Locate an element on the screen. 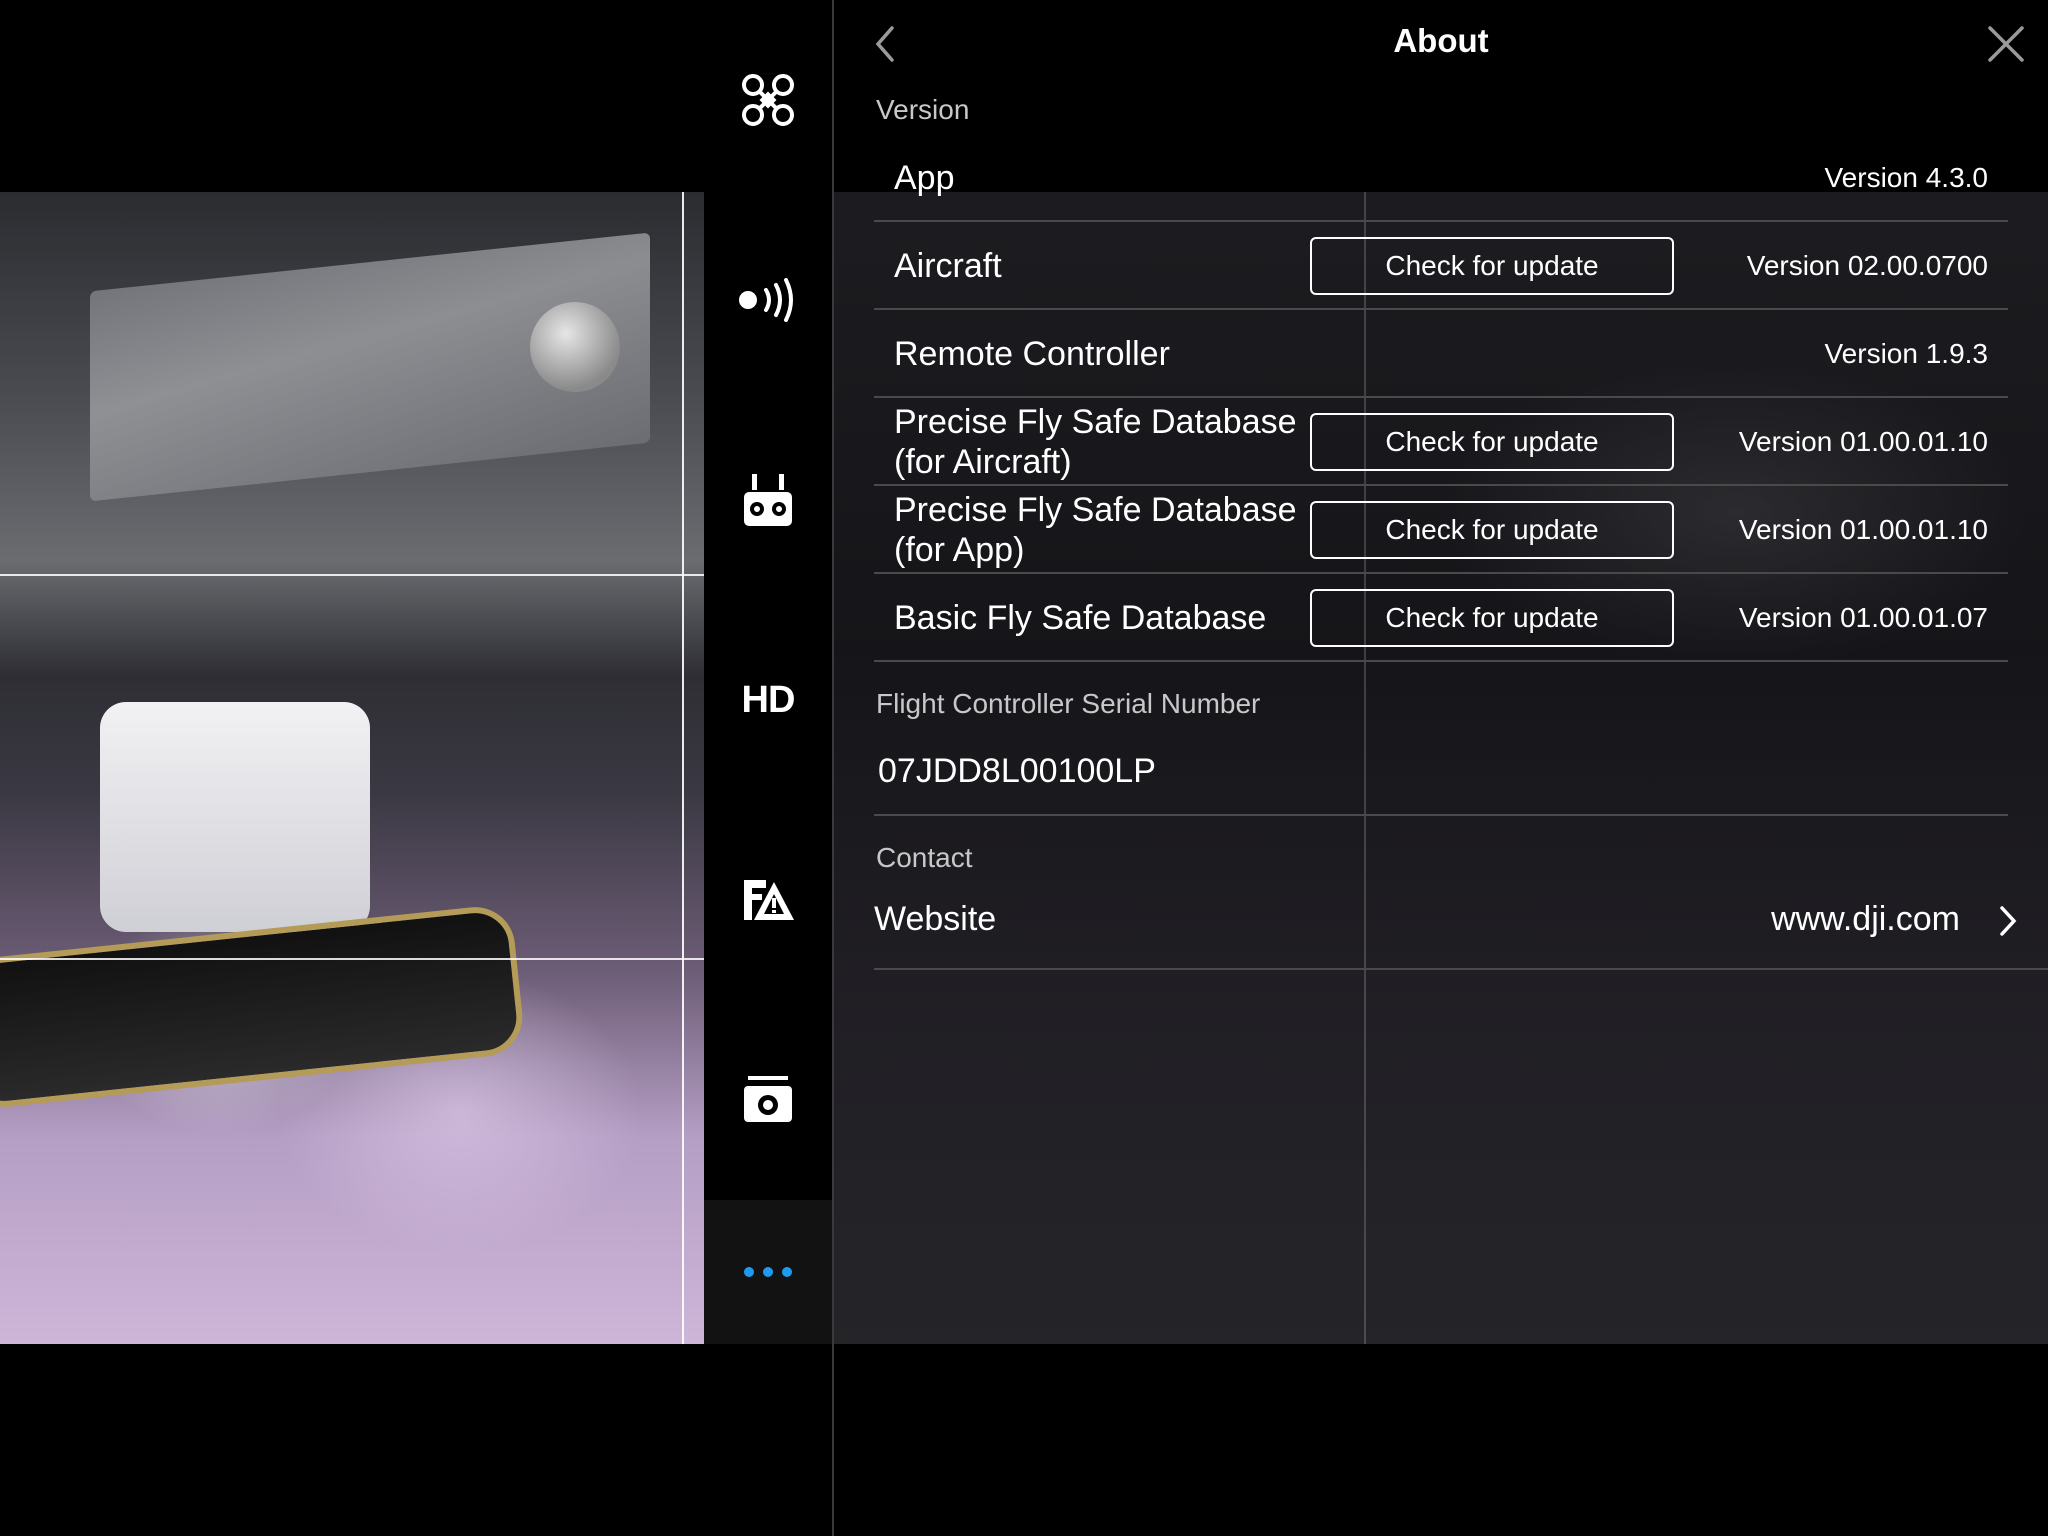 This screenshot has height=1536, width=2048. version-section-label: Version is located at coordinates (923, 109).